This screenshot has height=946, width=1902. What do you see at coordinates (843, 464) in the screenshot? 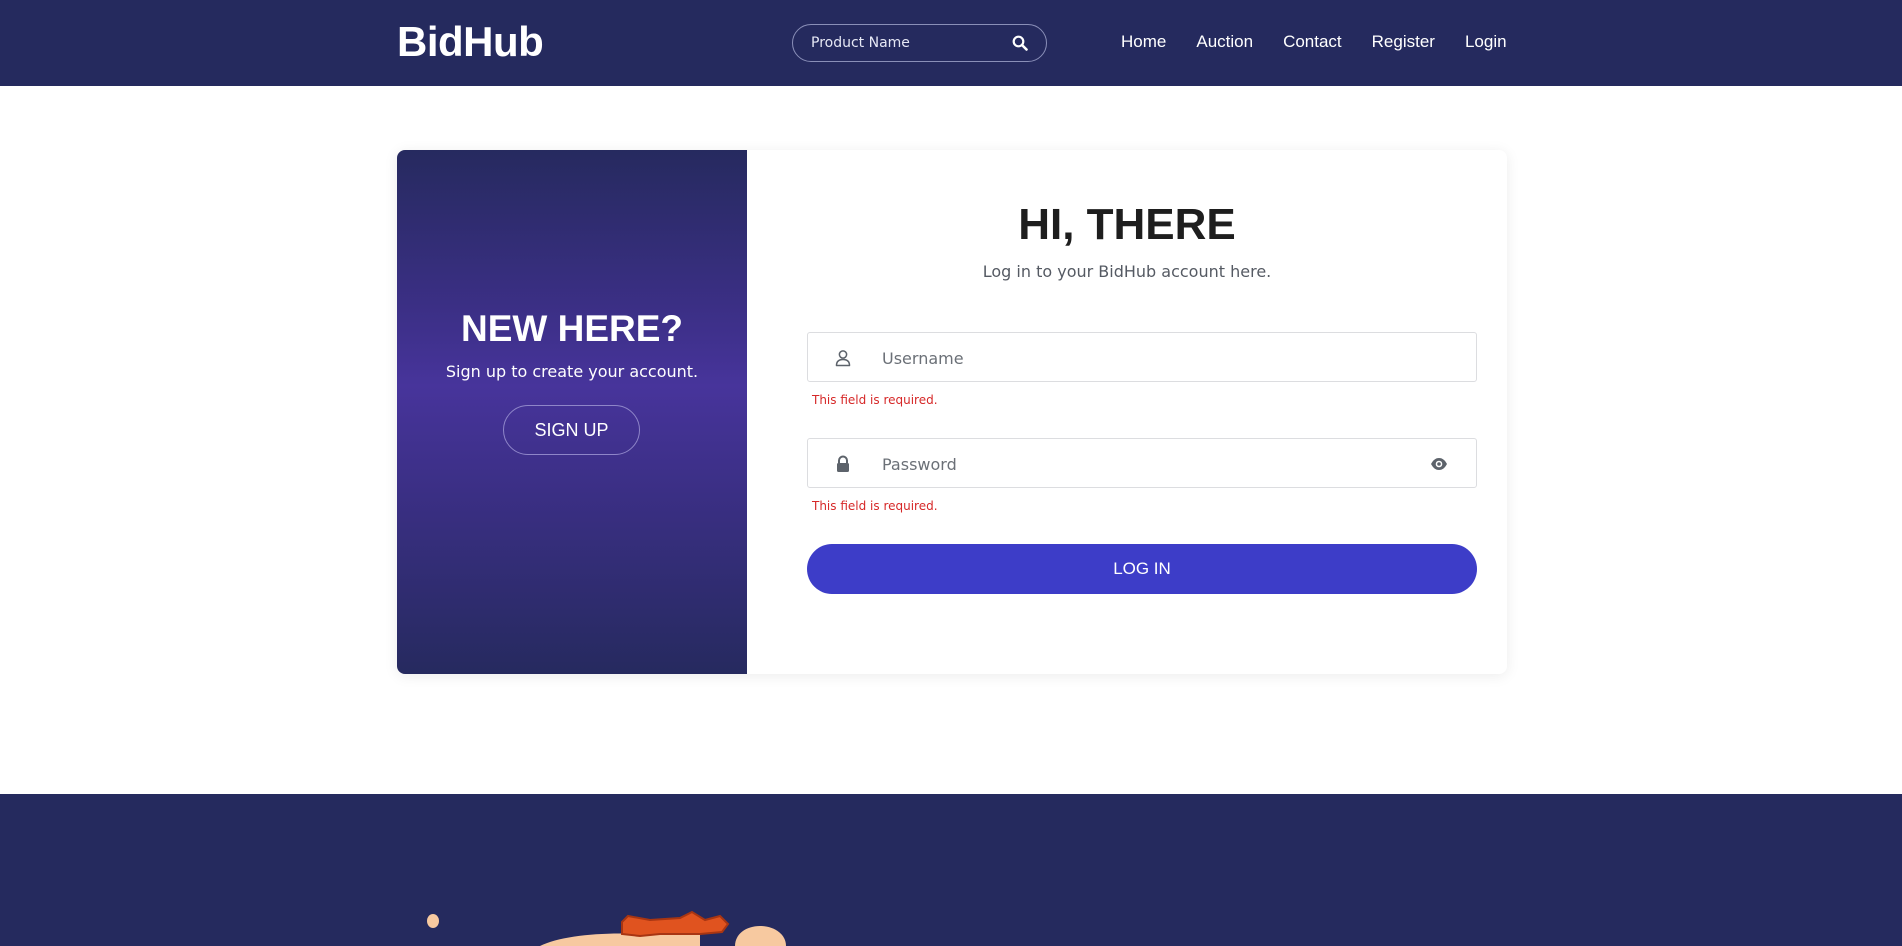
I see `lock-icon` at bounding box center [843, 464].